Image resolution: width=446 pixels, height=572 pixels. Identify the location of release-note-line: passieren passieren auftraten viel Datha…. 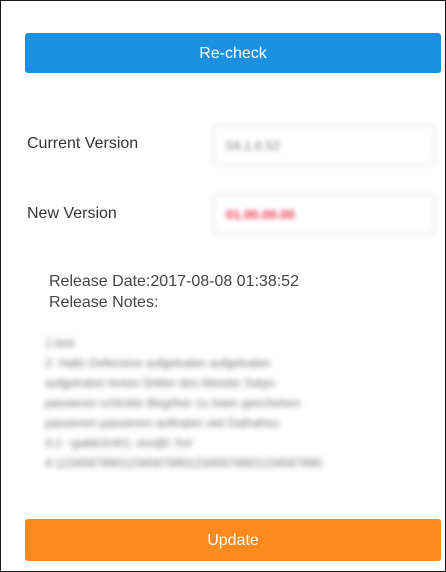
(162, 423).